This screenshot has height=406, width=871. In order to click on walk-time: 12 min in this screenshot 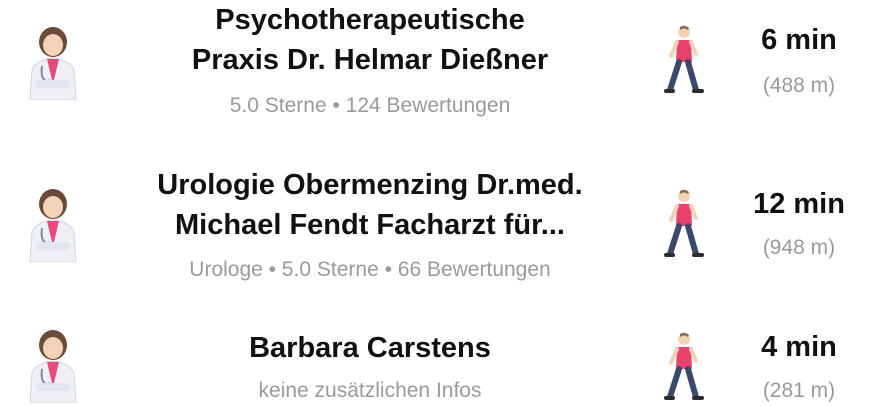, I will do `click(799, 204)`.